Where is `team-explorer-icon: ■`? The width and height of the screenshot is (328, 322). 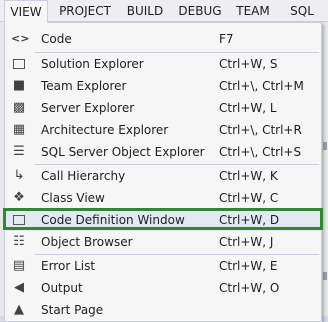 team-explorer-icon: ■ is located at coordinates (19, 85).